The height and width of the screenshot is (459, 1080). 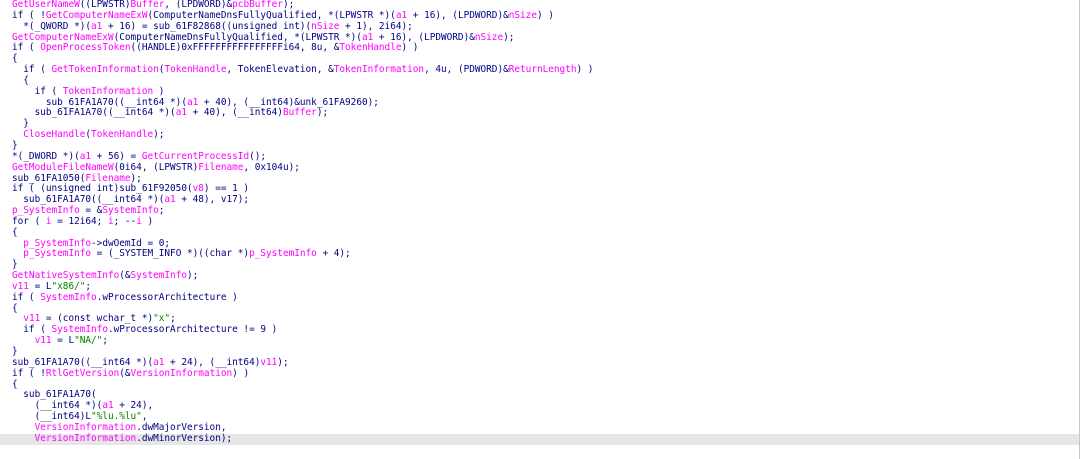 I want to click on code-text: ->dwOemId = 0;, so click(x=131, y=243).